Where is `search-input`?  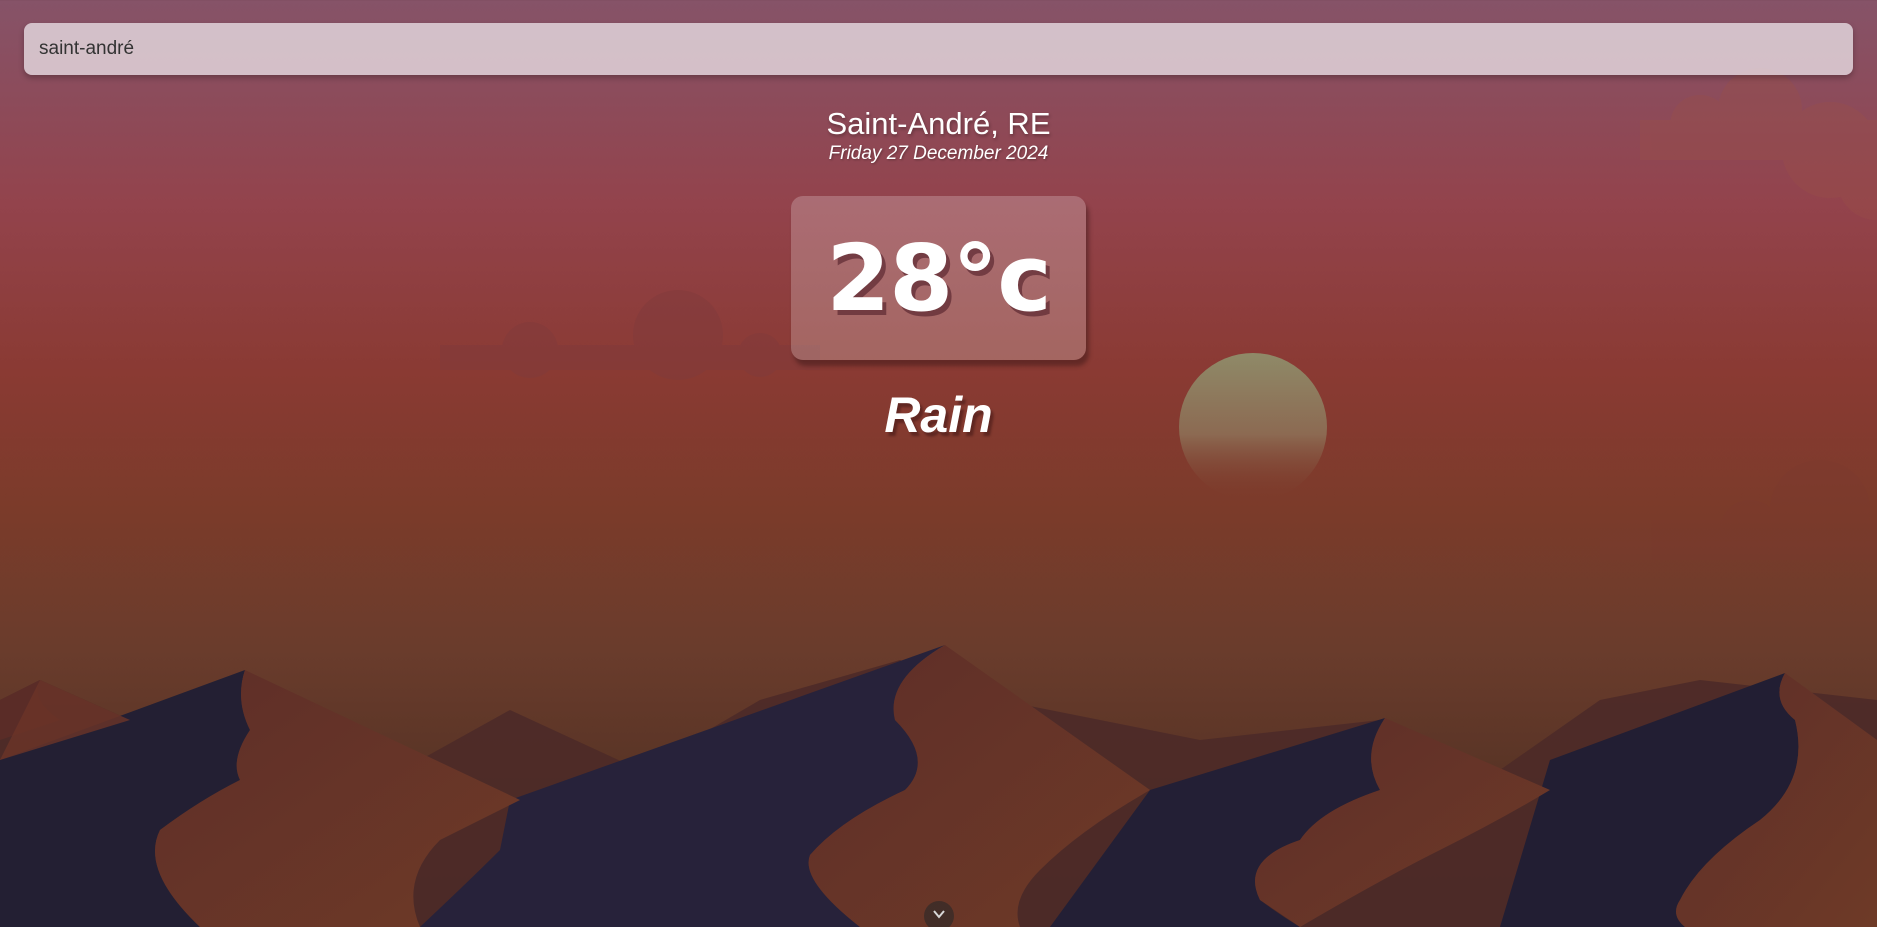
search-input is located at coordinates (938, 49).